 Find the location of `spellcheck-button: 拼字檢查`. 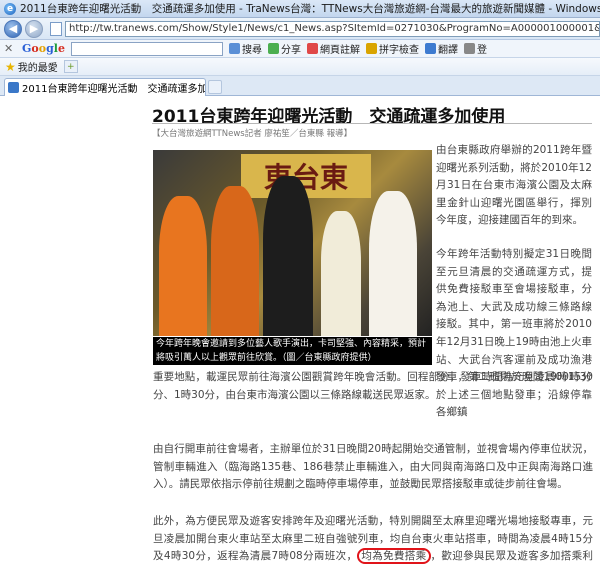

spellcheck-button: 拼字檢查 is located at coordinates (392, 48).